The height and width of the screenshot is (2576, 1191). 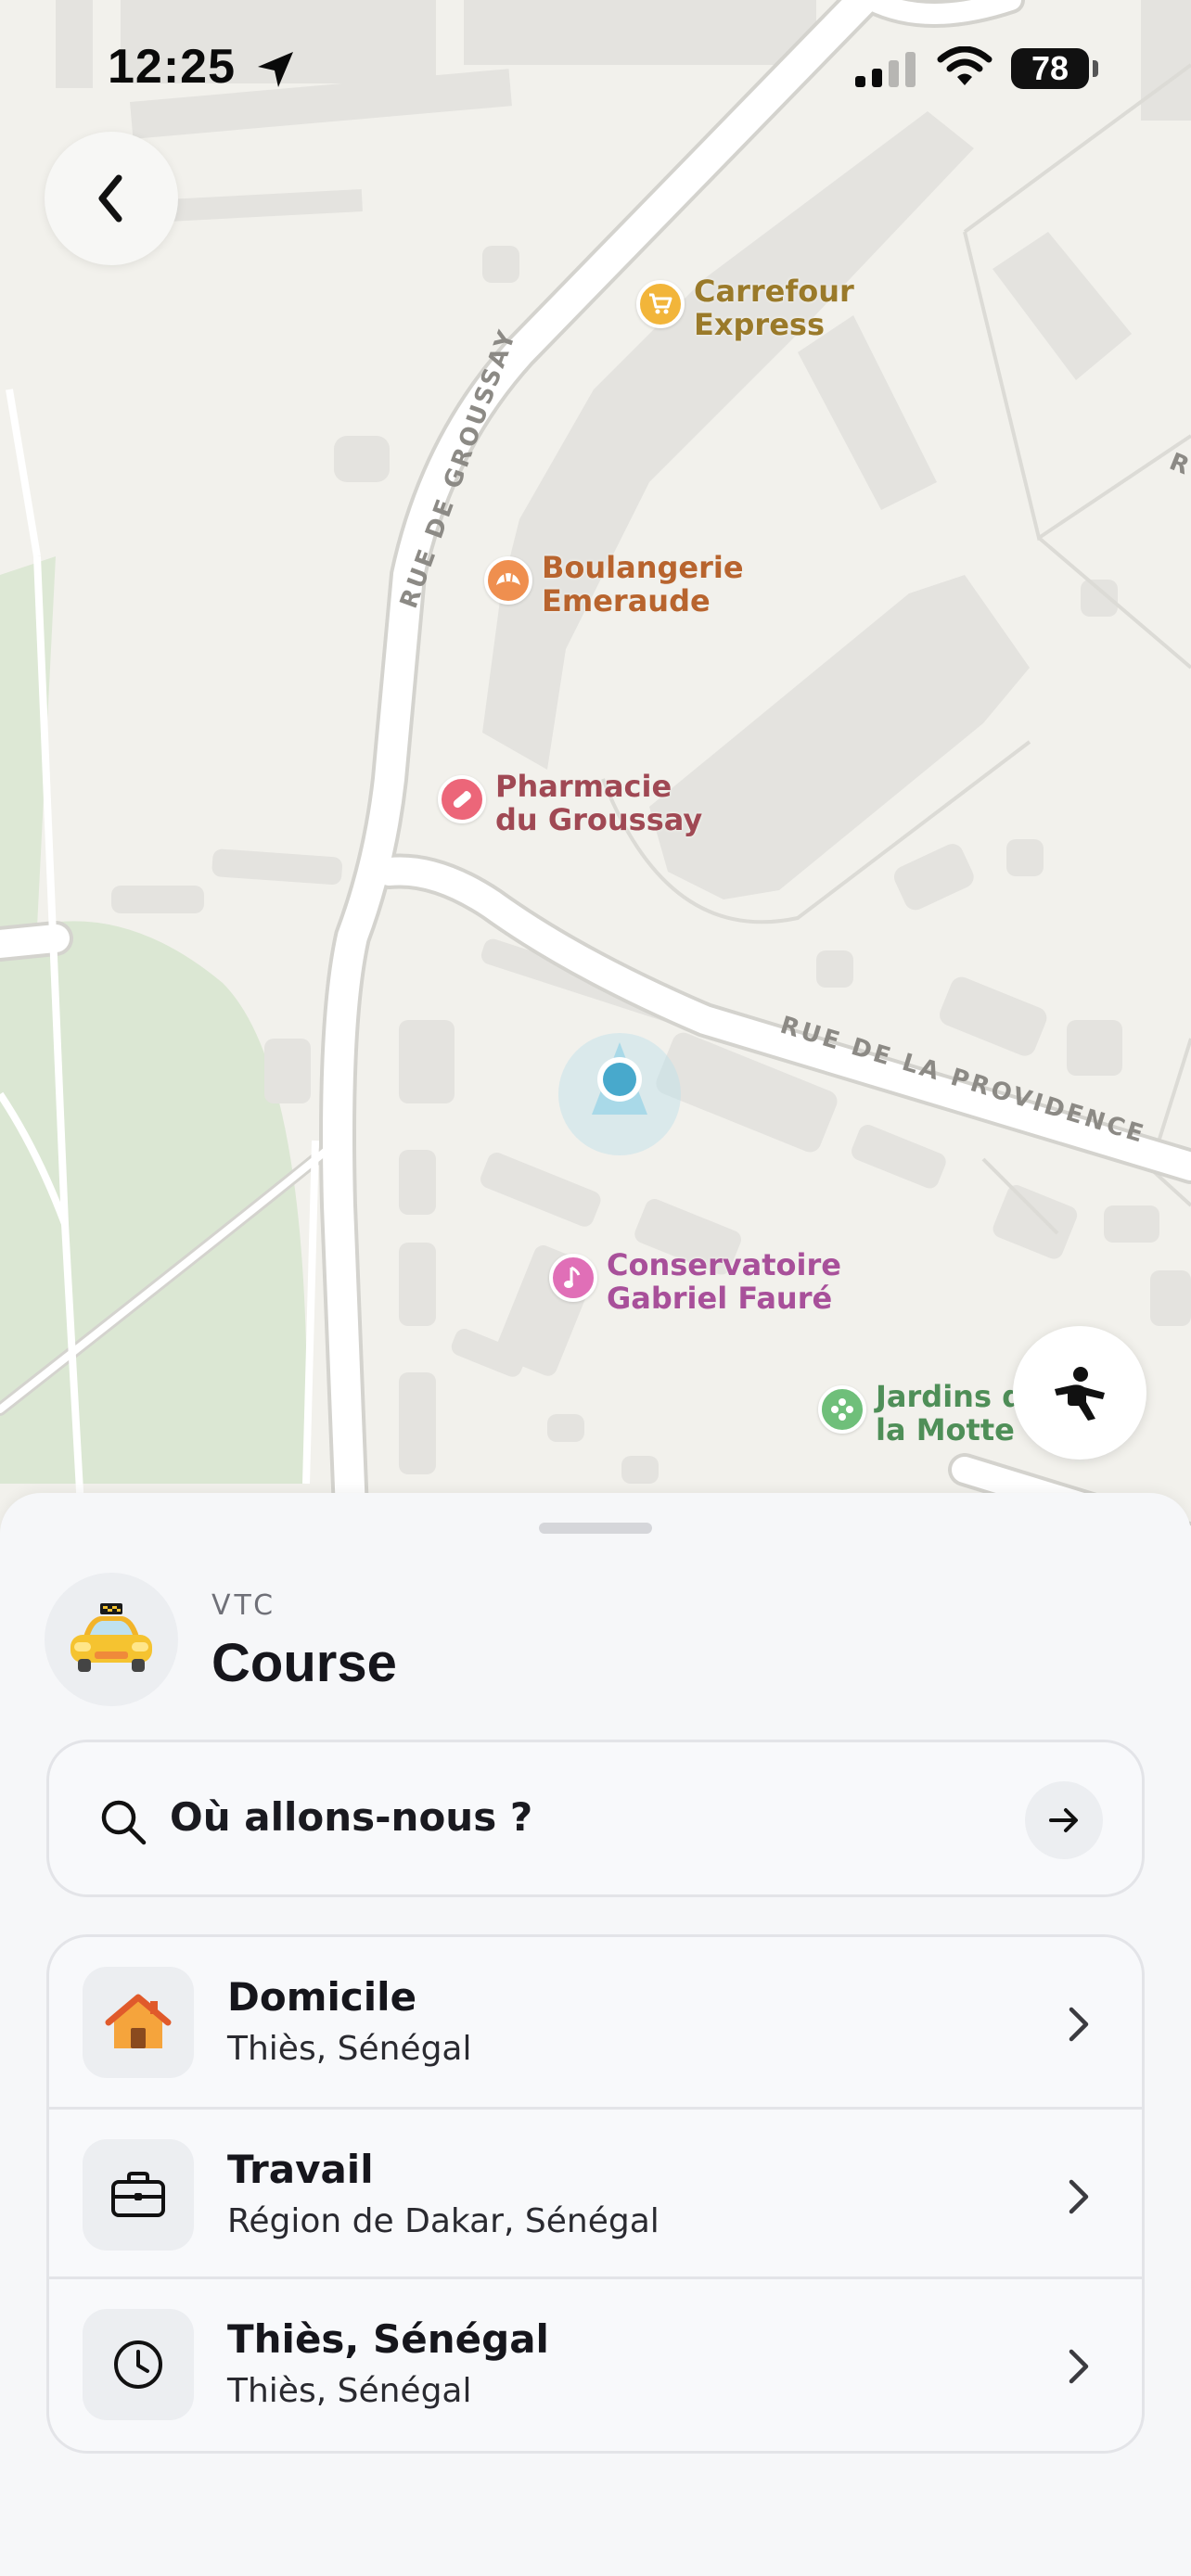 I want to click on search-submit-button, so click(x=1064, y=1820).